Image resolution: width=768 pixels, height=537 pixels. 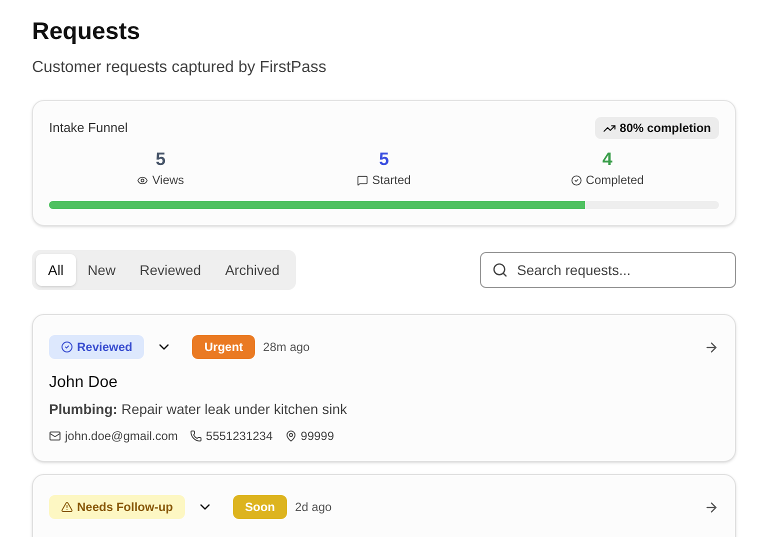 I want to click on zip-text: 99999, so click(x=309, y=436).